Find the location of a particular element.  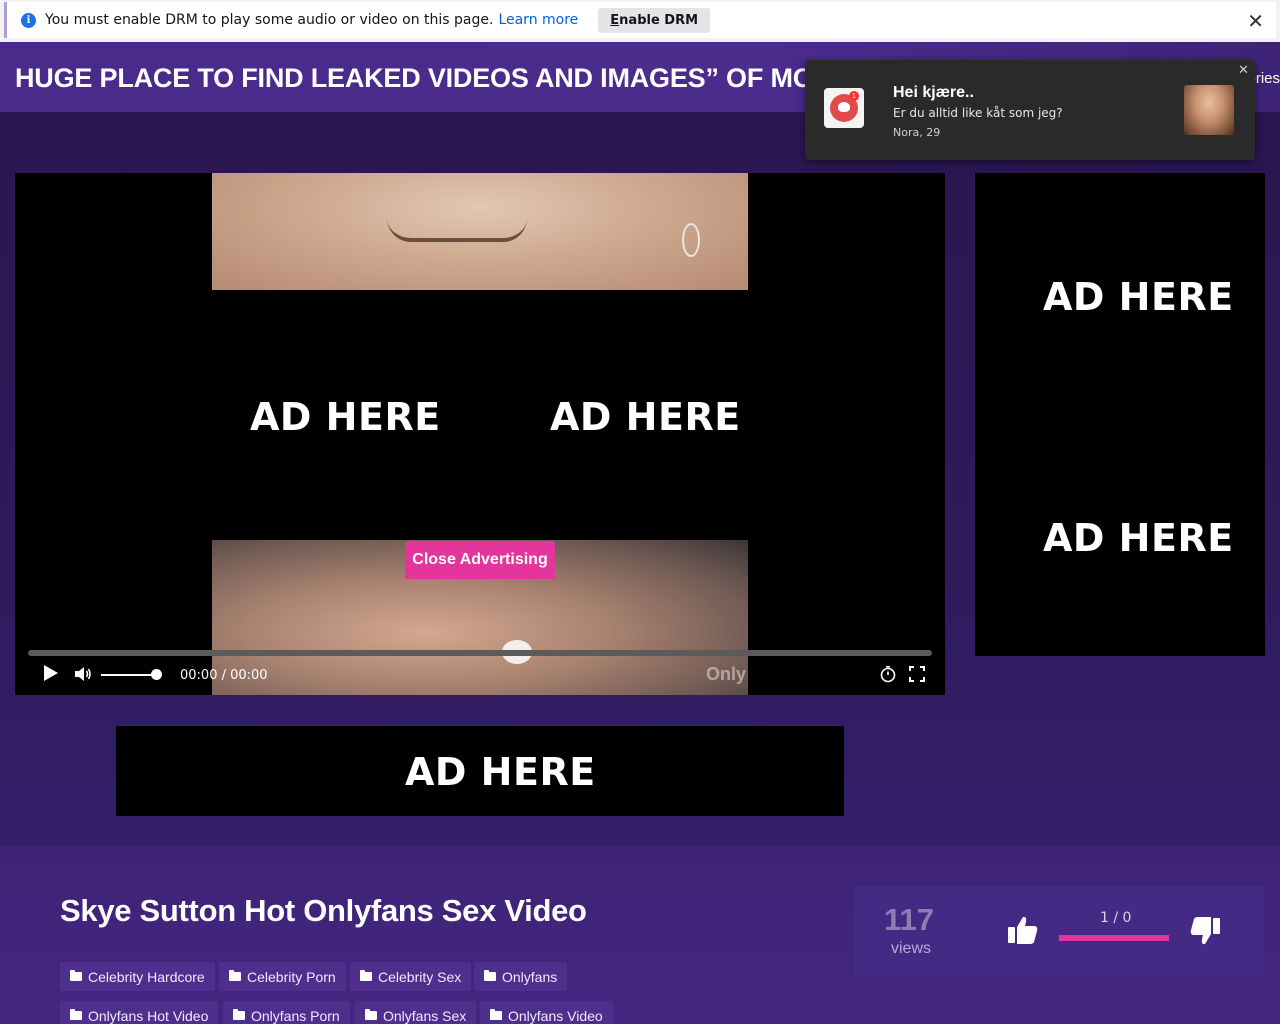

tag-label: Onlyfans is located at coordinates (530, 976).